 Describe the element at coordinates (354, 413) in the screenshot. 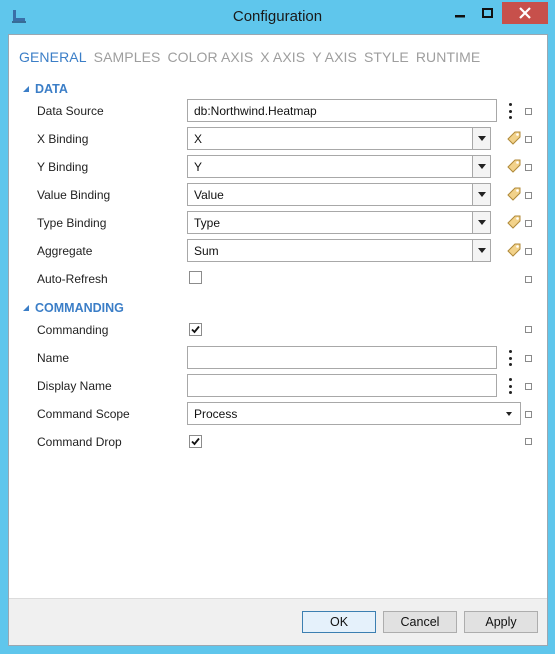

I see `command-scope-select: Process` at that location.